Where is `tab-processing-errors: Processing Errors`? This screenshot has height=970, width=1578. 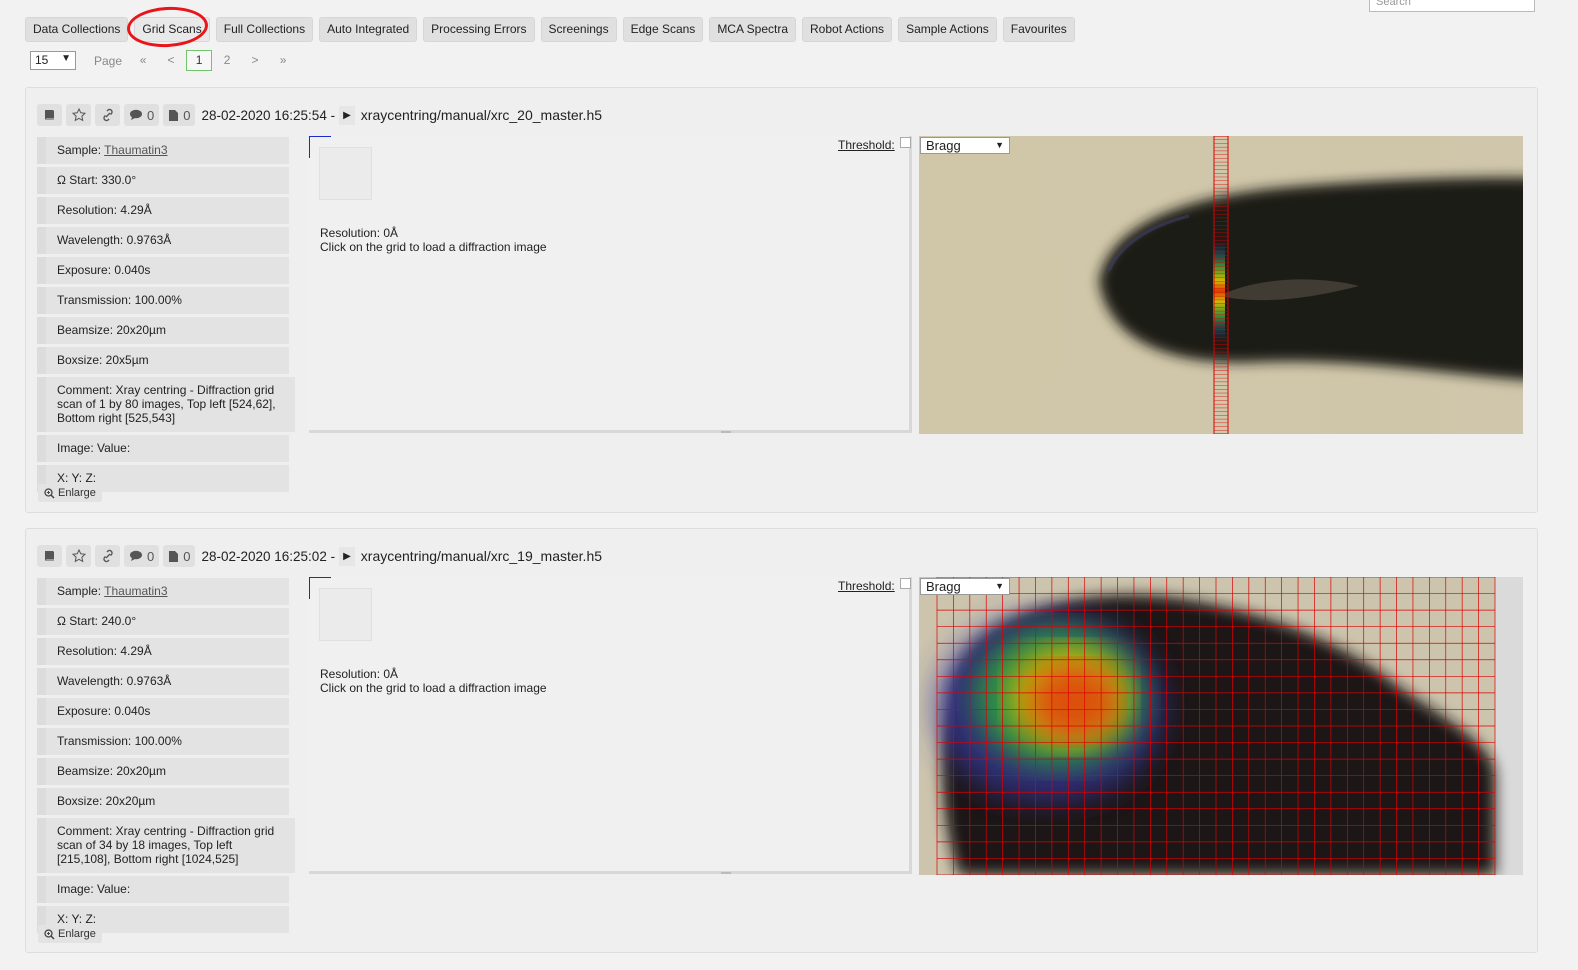 tab-processing-errors: Processing Errors is located at coordinates (479, 29).